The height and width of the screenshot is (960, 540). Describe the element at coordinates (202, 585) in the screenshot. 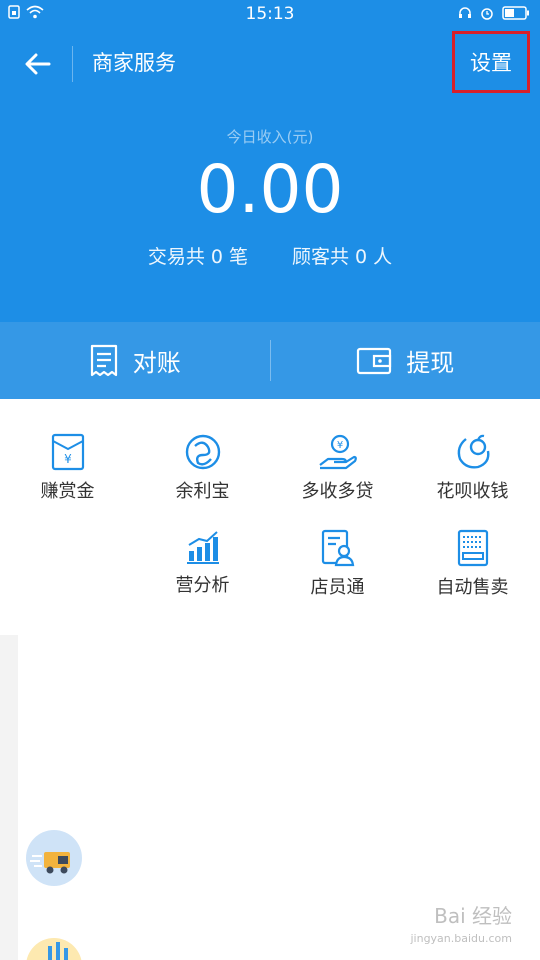

I see `service-label: 营分析` at that location.